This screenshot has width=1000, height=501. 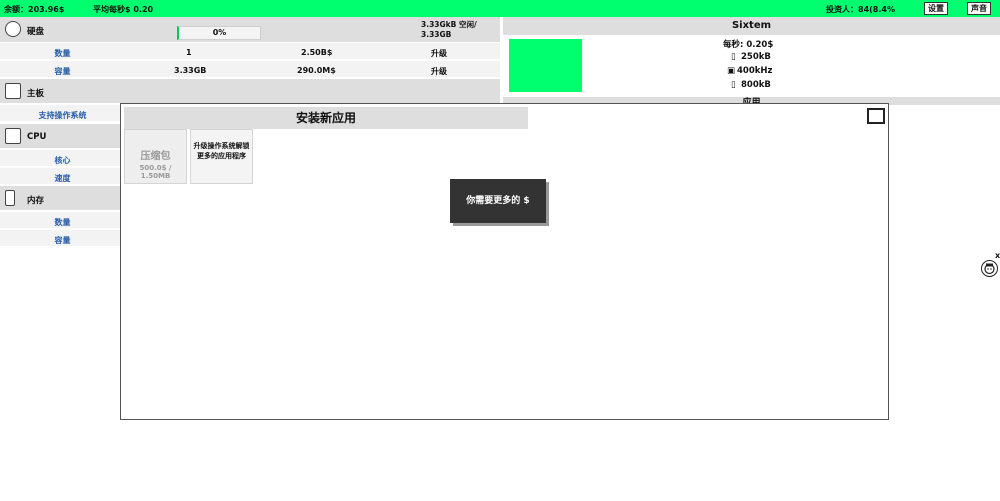 What do you see at coordinates (250, 50) in the screenshot?
I see `disk-row-count: 数量 1 2.50B$ 升级` at bounding box center [250, 50].